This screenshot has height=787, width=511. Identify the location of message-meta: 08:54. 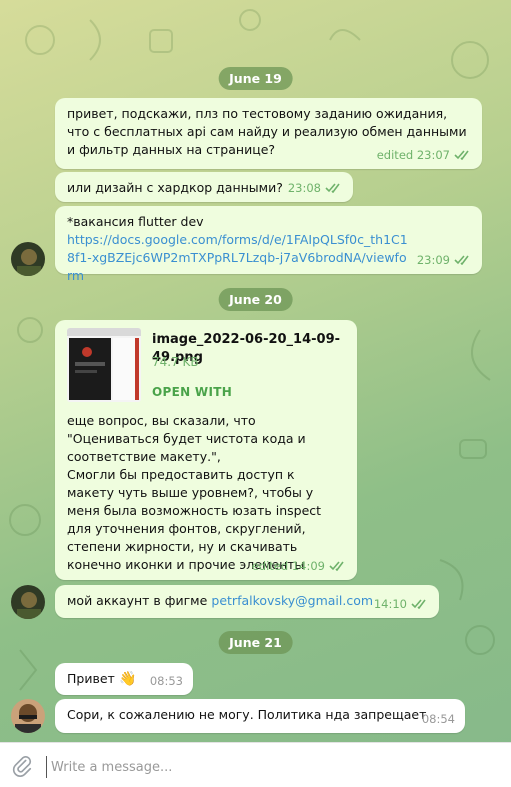
(438, 719).